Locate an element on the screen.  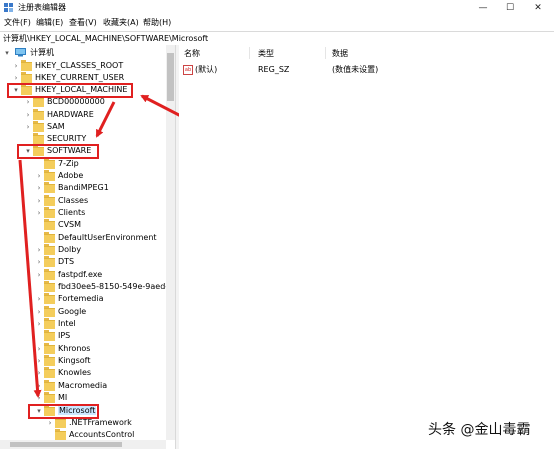
title-bar: 注册表编辑器 — ☐ ✕ is located at coordinates (277, 8).